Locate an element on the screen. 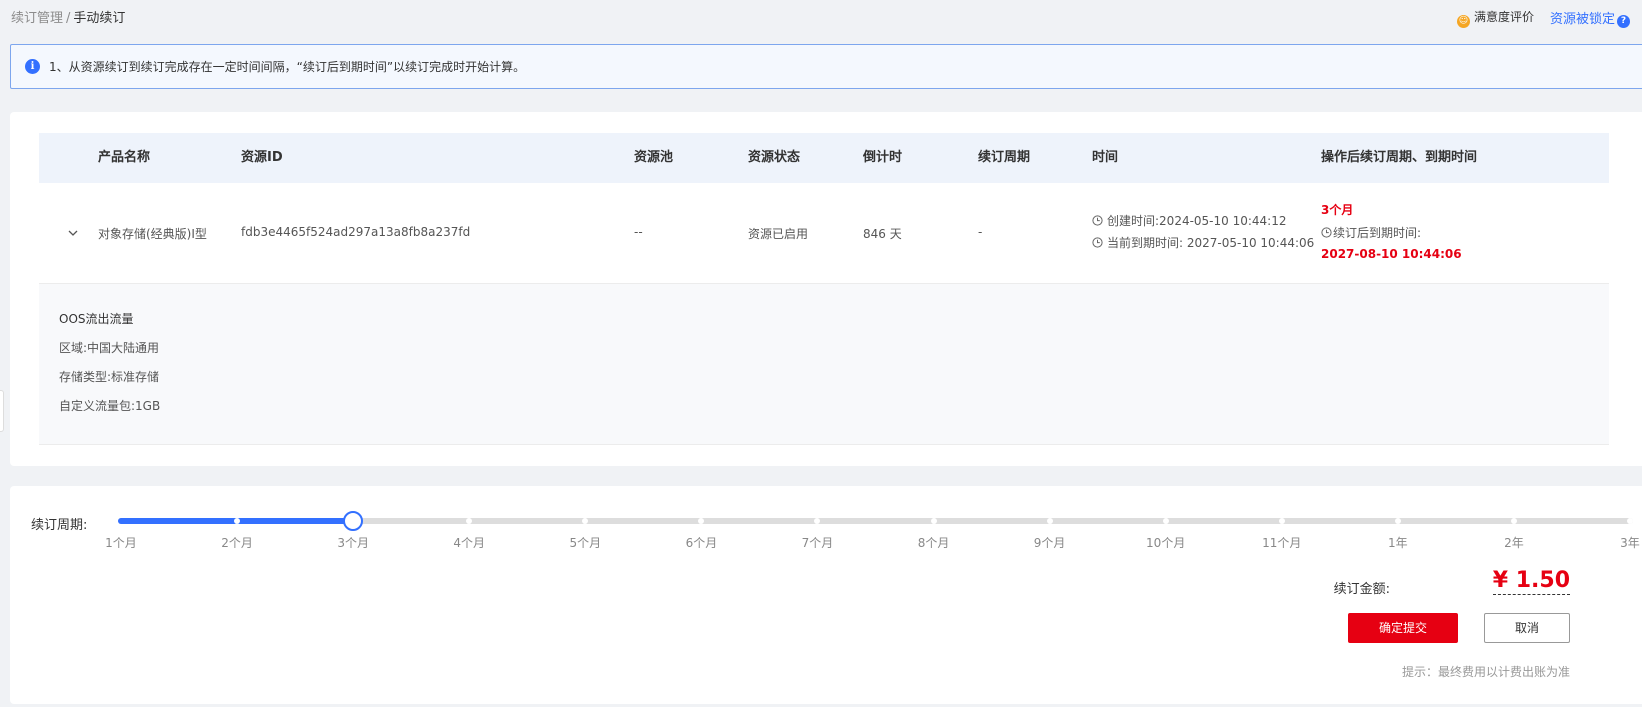  header-product: 产品名称 is located at coordinates (124, 157).